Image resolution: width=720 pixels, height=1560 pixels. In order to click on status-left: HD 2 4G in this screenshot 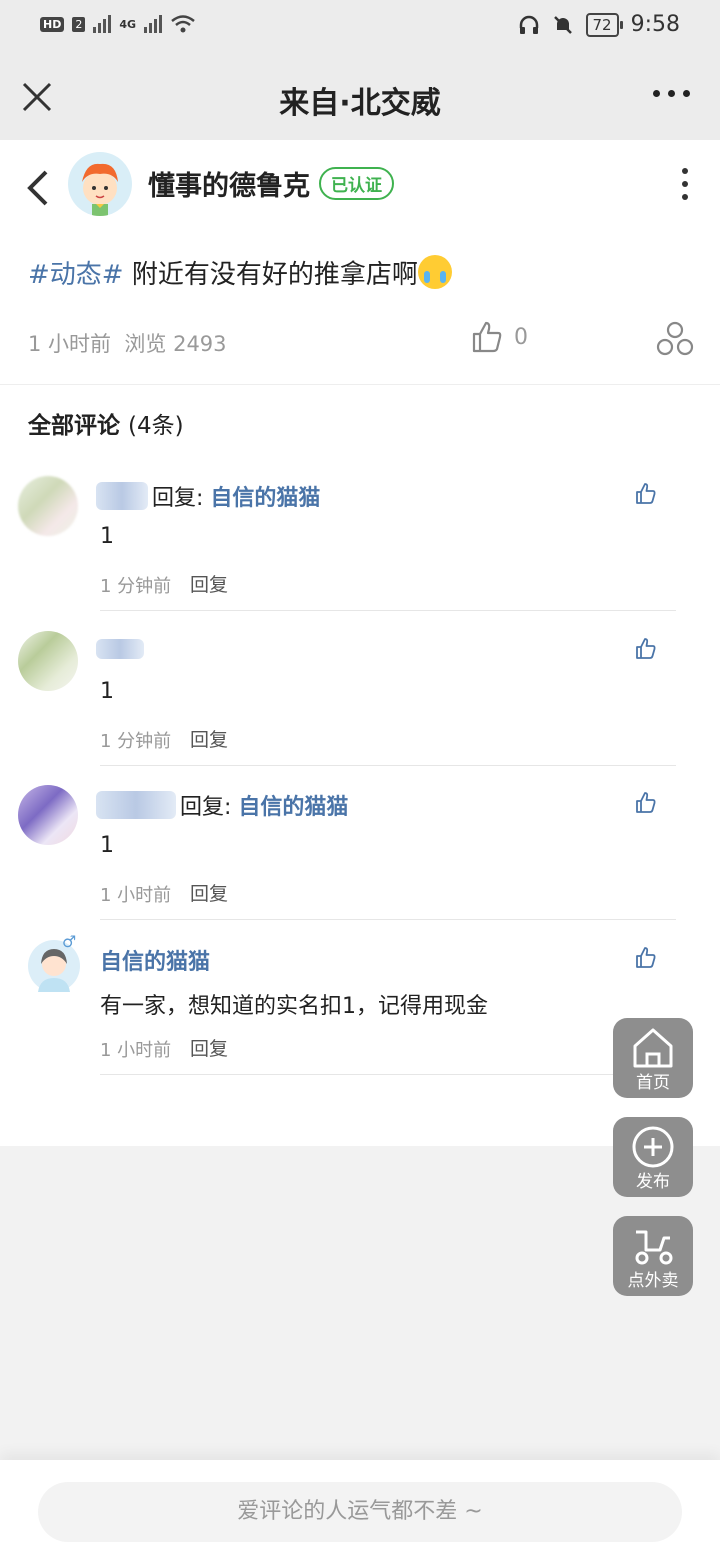, I will do `click(118, 24)`.